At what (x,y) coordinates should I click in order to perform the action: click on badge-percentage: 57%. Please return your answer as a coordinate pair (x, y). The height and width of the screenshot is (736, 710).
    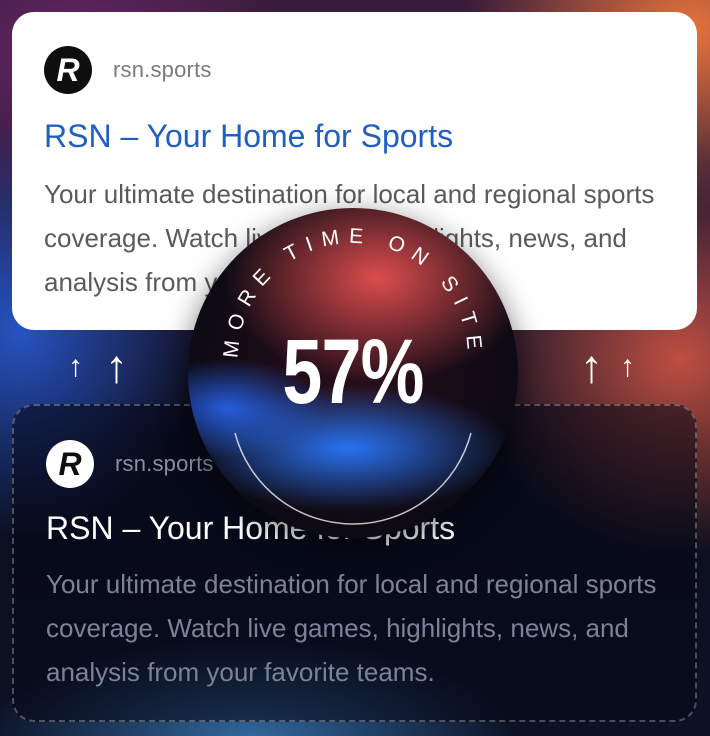
    Looking at the image, I should click on (353, 372).